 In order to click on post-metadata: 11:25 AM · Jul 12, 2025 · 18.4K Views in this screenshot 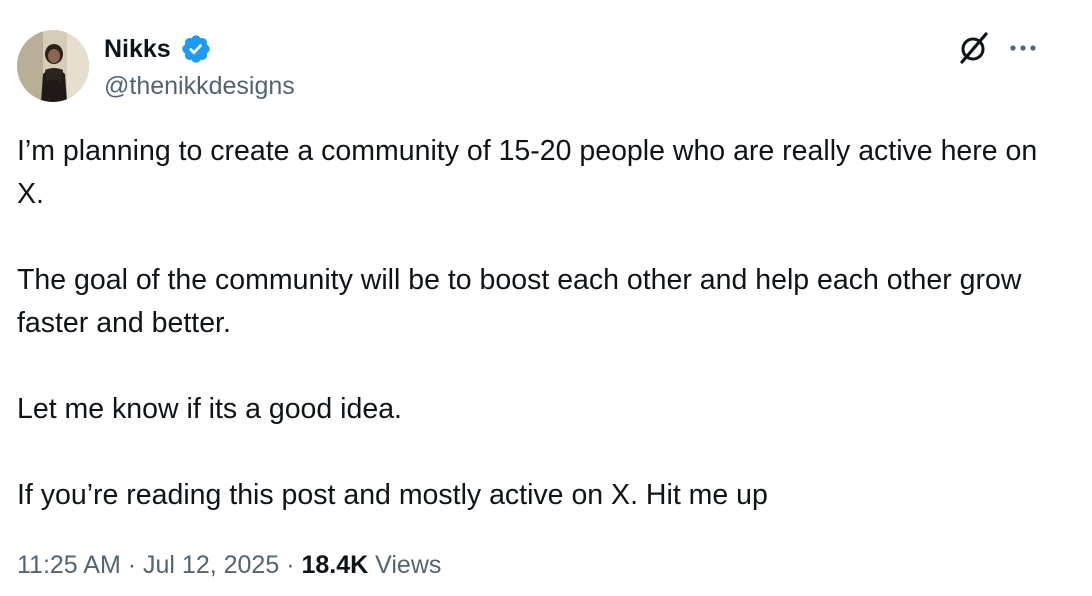, I will do `click(229, 565)`.